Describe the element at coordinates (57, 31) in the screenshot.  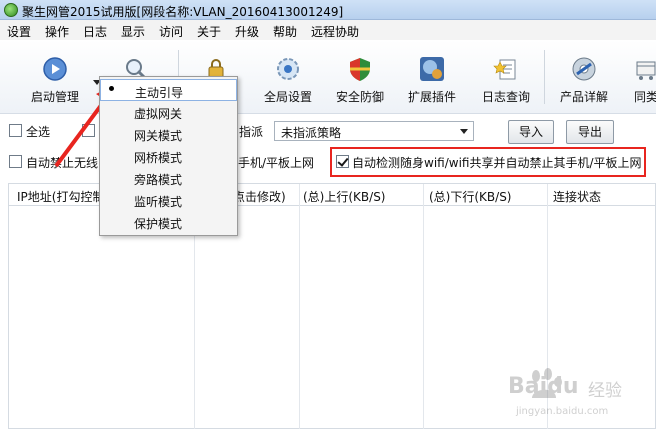
I see `menu-operate: 操作` at that location.